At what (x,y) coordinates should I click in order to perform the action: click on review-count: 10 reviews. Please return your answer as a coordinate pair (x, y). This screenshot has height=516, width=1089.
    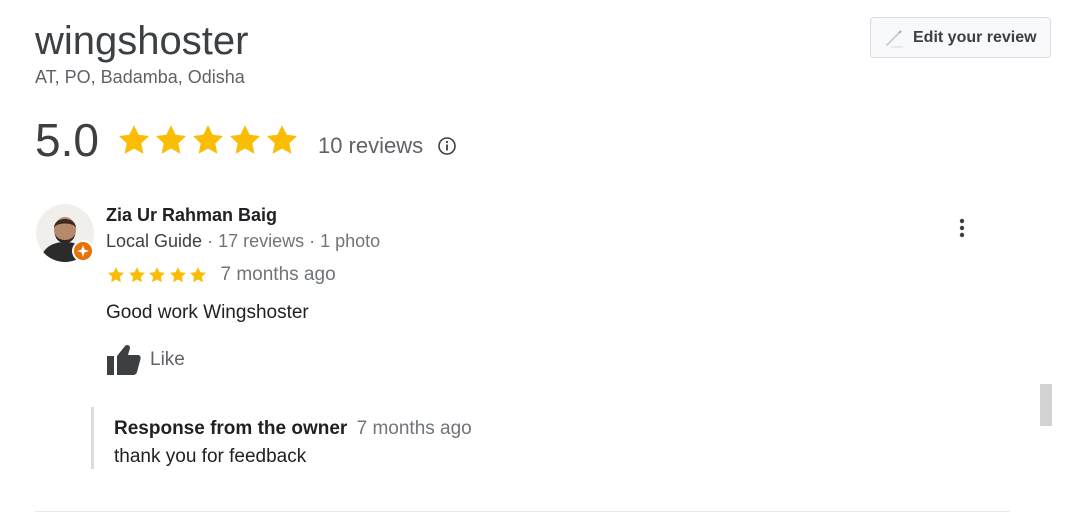
    Looking at the image, I should click on (370, 145).